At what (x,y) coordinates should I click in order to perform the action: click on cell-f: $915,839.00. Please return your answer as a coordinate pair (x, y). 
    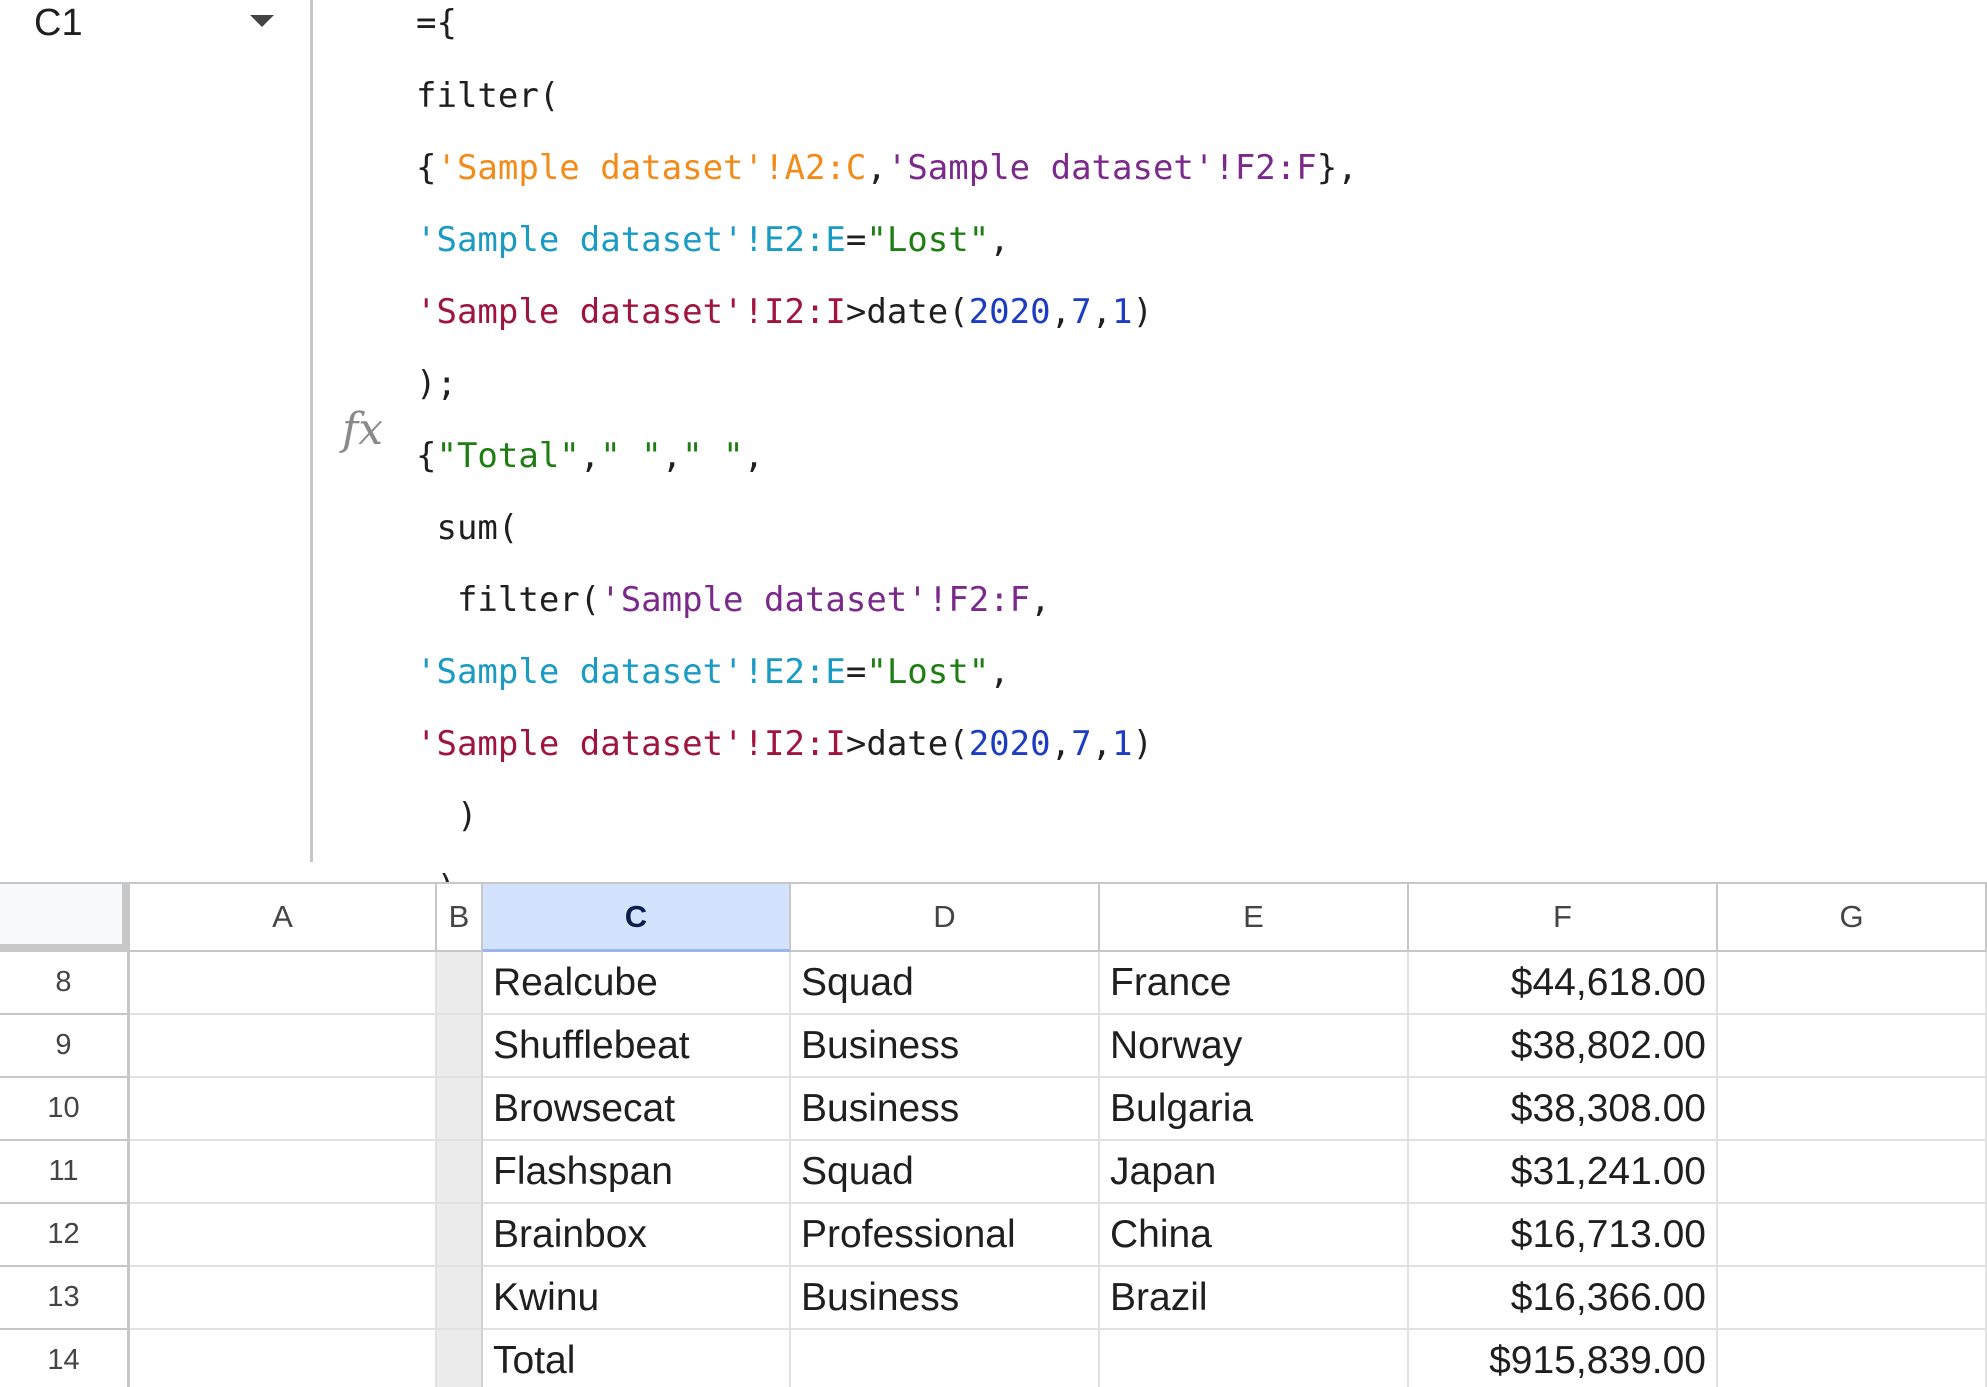
    Looking at the image, I should click on (1563, 1358).